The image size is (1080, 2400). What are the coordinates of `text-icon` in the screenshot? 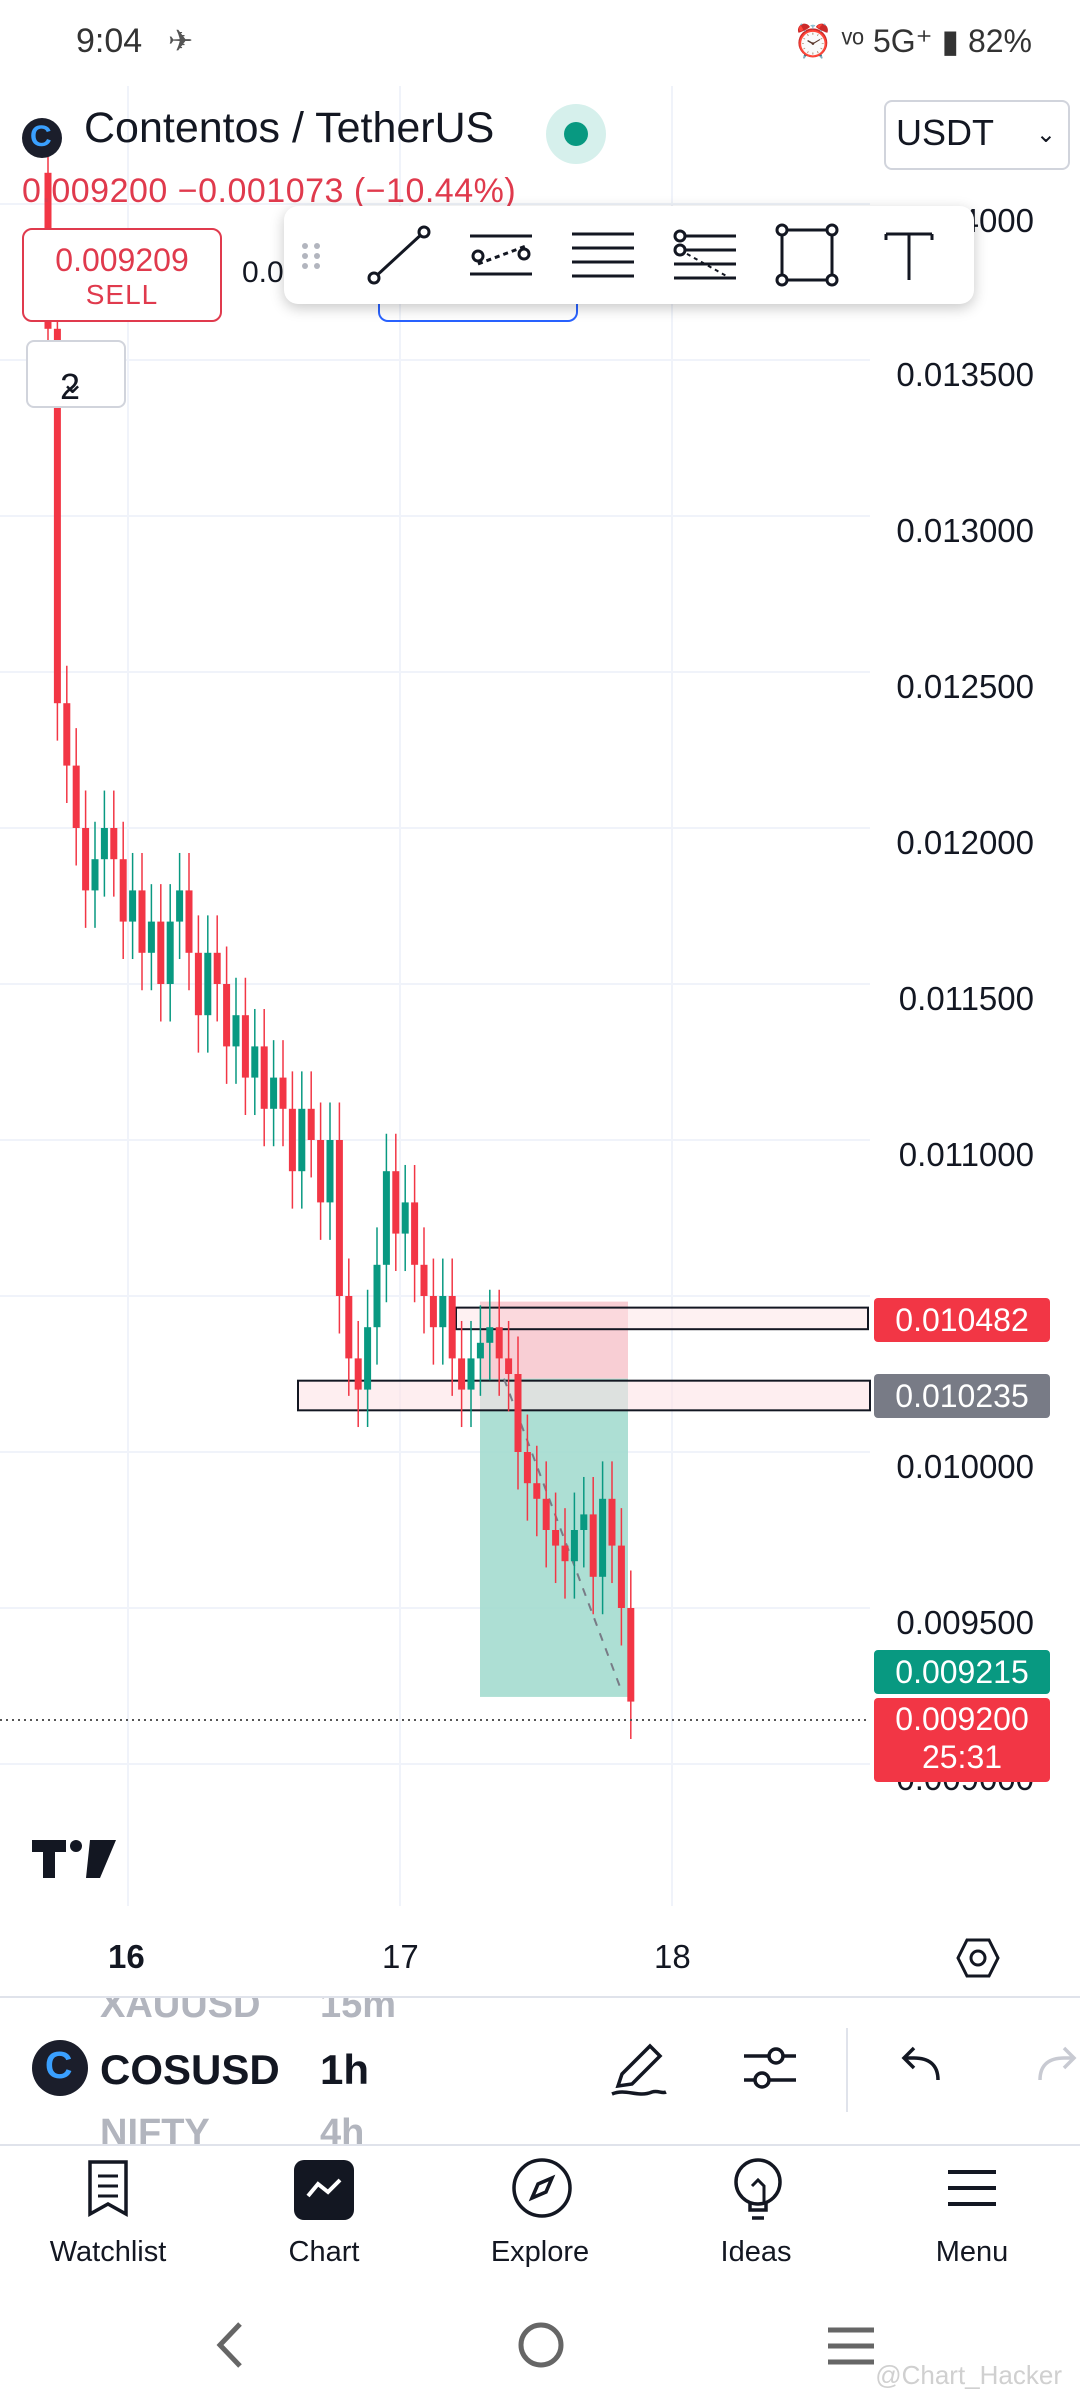 It's located at (909, 255).